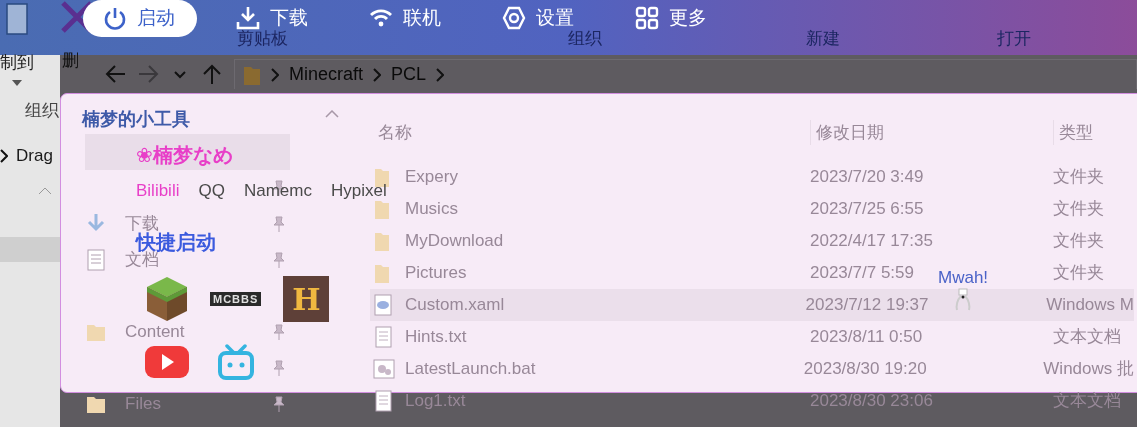  I want to click on file-name: Custom.xaml, so click(455, 305).